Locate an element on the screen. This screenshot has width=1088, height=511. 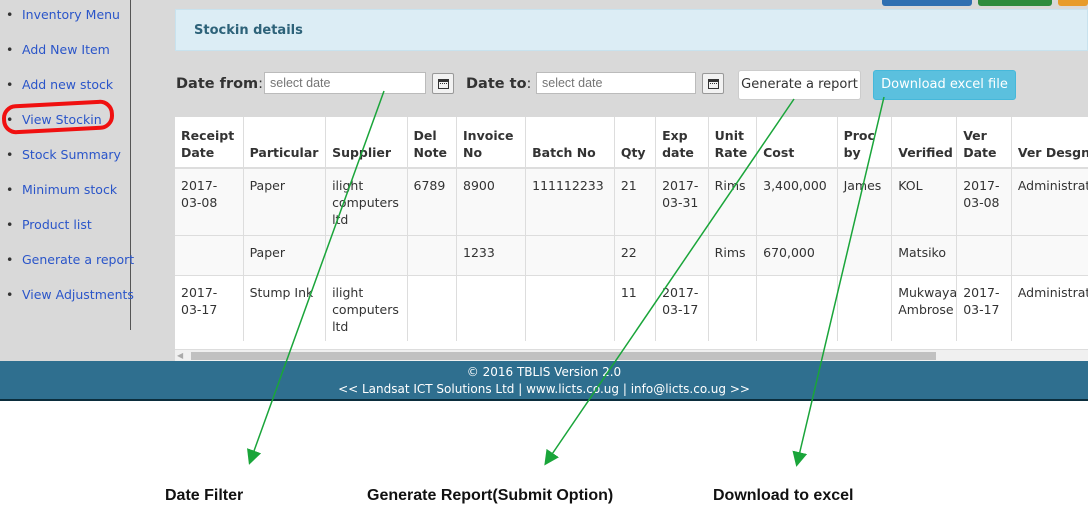
sidebar-item-stock-summary: • Stock Summary is located at coordinates (70, 164).